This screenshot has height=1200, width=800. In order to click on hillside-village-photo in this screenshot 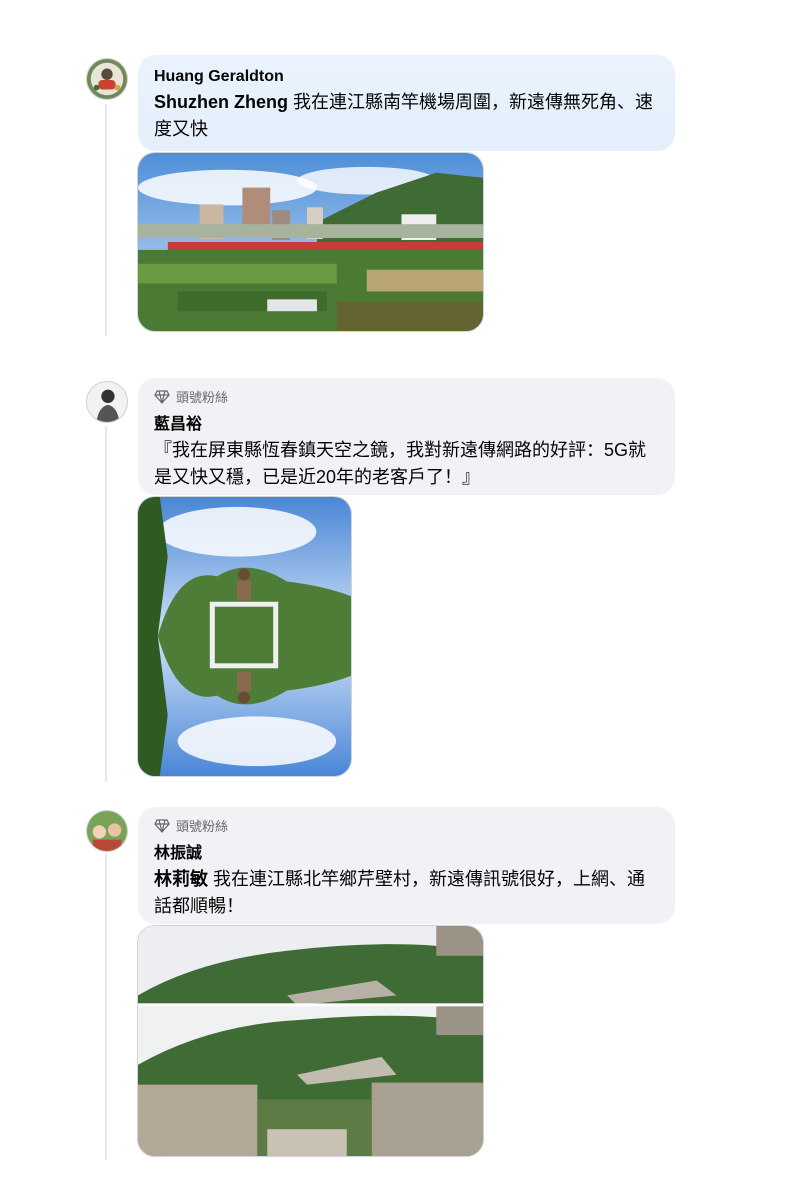, I will do `click(310, 1041)`.